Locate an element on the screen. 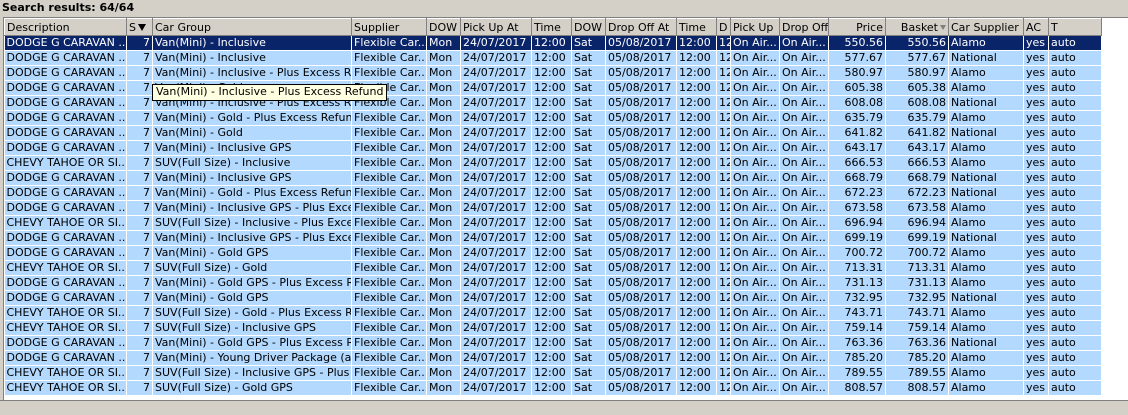 This screenshot has width=1128, height=415. column-header-seats: S is located at coordinates (139, 27).